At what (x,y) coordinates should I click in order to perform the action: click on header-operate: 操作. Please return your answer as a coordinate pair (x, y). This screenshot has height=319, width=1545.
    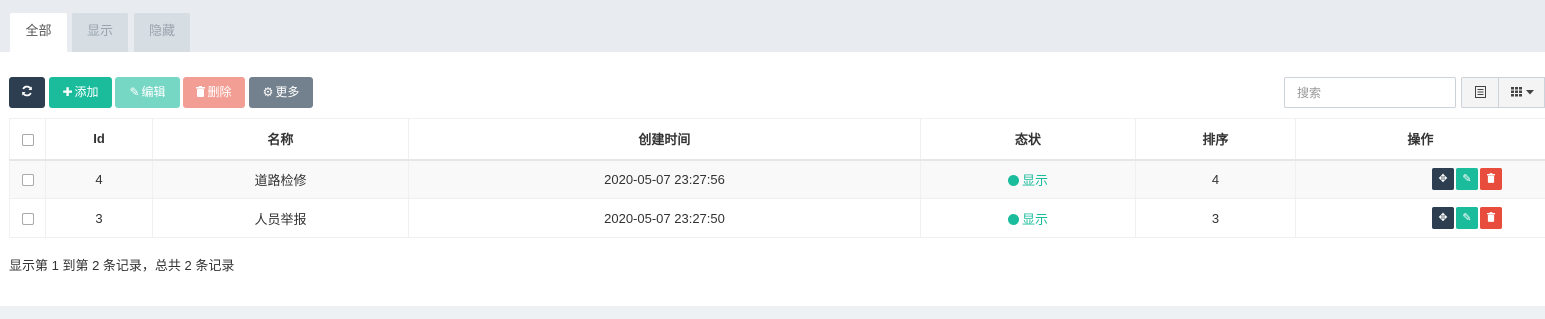
    Looking at the image, I should click on (1420, 139).